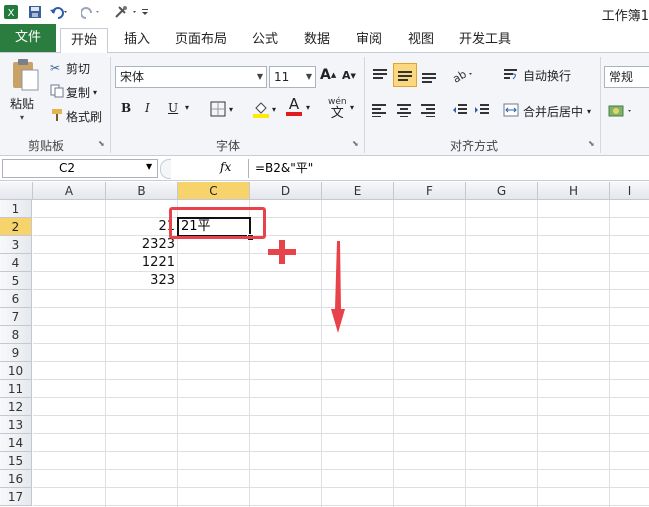 This screenshot has height=507, width=649. I want to click on cell-b5: 323, so click(142, 281).